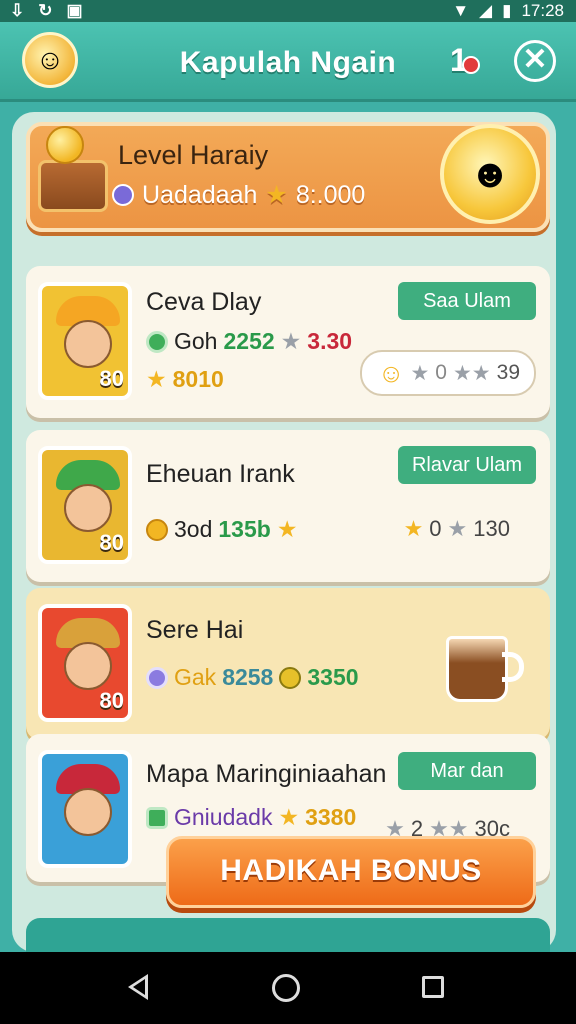 This screenshot has height=1024, width=576. What do you see at coordinates (204, 302) in the screenshot?
I see `item-title: Ceva Dlay` at bounding box center [204, 302].